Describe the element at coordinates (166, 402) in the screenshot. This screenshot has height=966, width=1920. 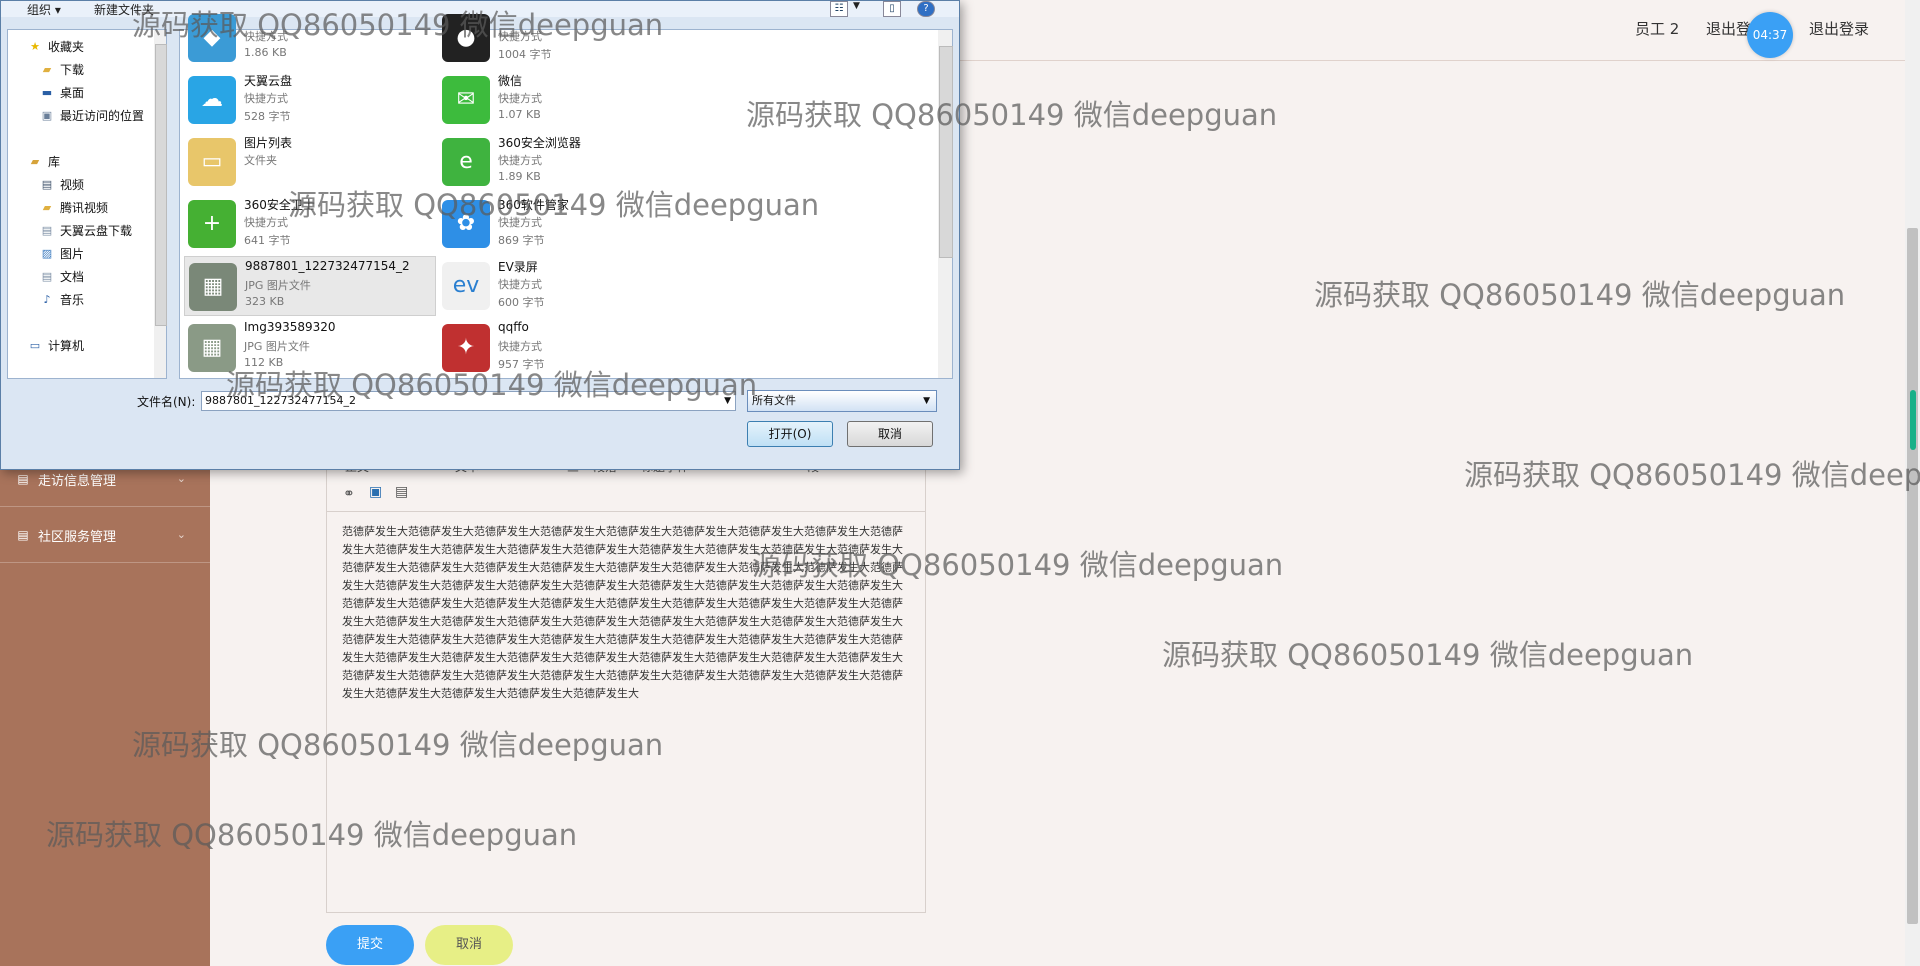
I see `filename-label: 文件名(N):` at that location.